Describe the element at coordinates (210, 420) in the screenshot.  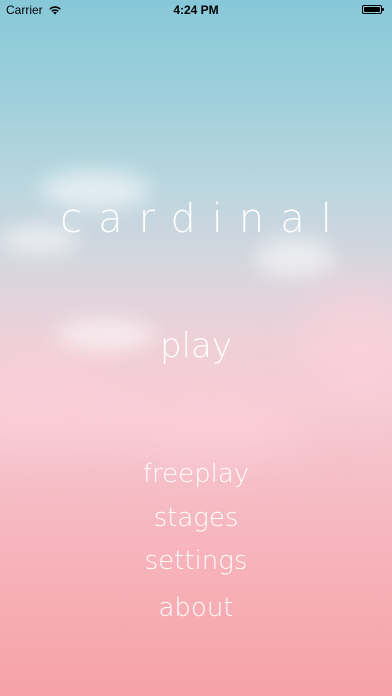
I see `haze-decoration` at that location.